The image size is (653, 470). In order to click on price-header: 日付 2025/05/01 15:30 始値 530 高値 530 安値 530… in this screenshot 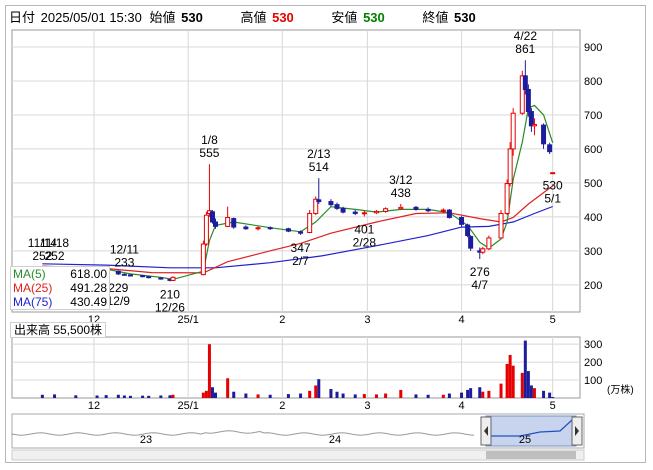, I will do `click(242, 18)`.